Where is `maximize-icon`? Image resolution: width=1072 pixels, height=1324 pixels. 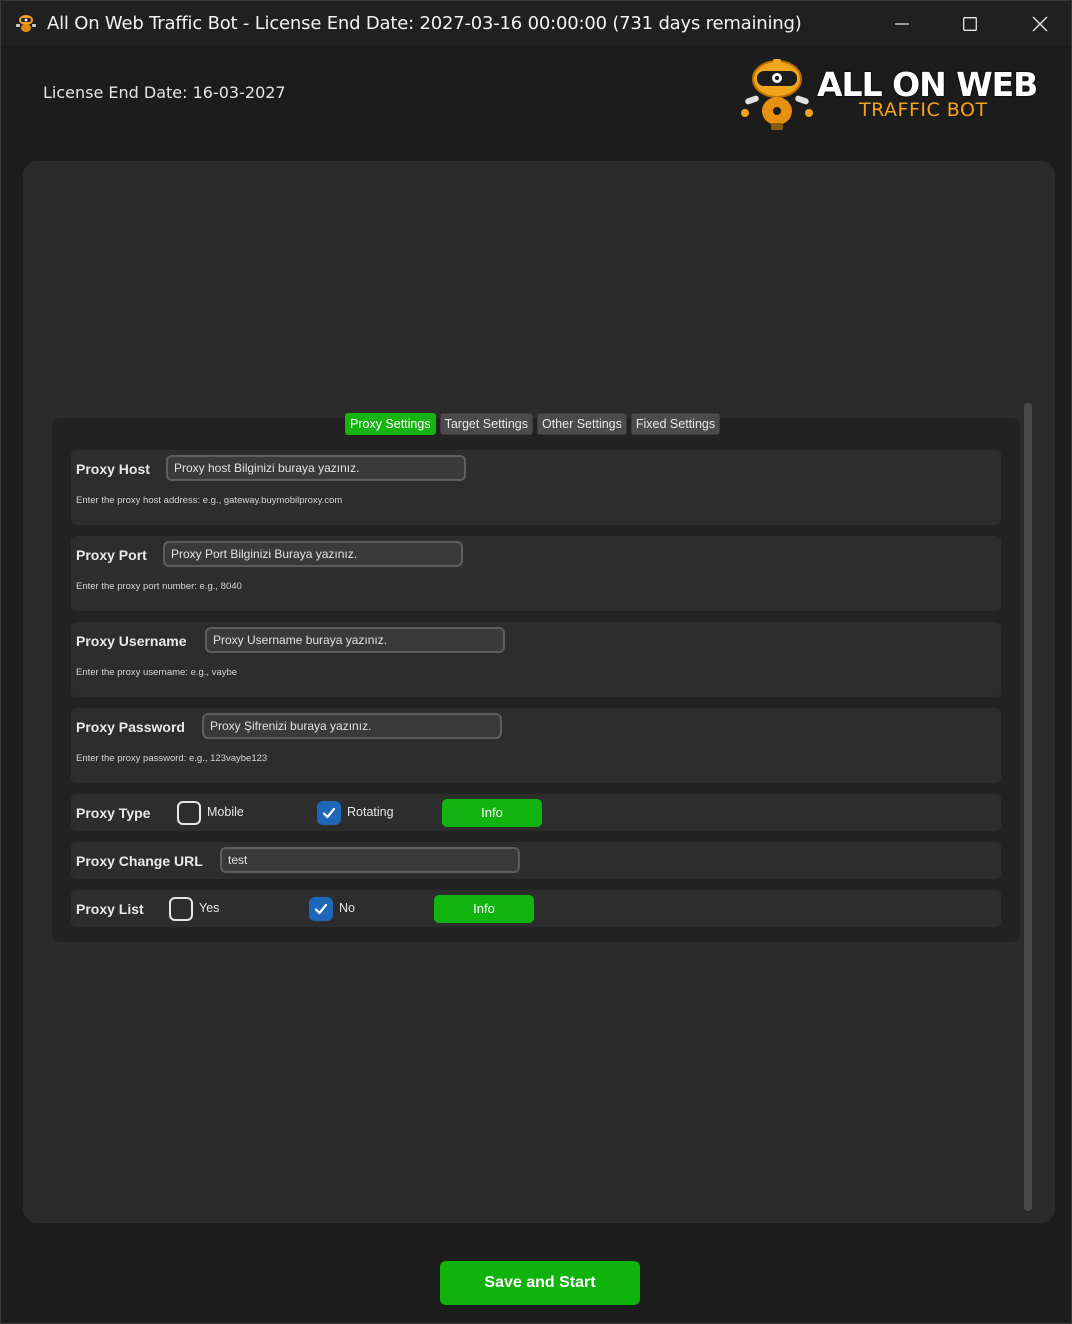 maximize-icon is located at coordinates (970, 23).